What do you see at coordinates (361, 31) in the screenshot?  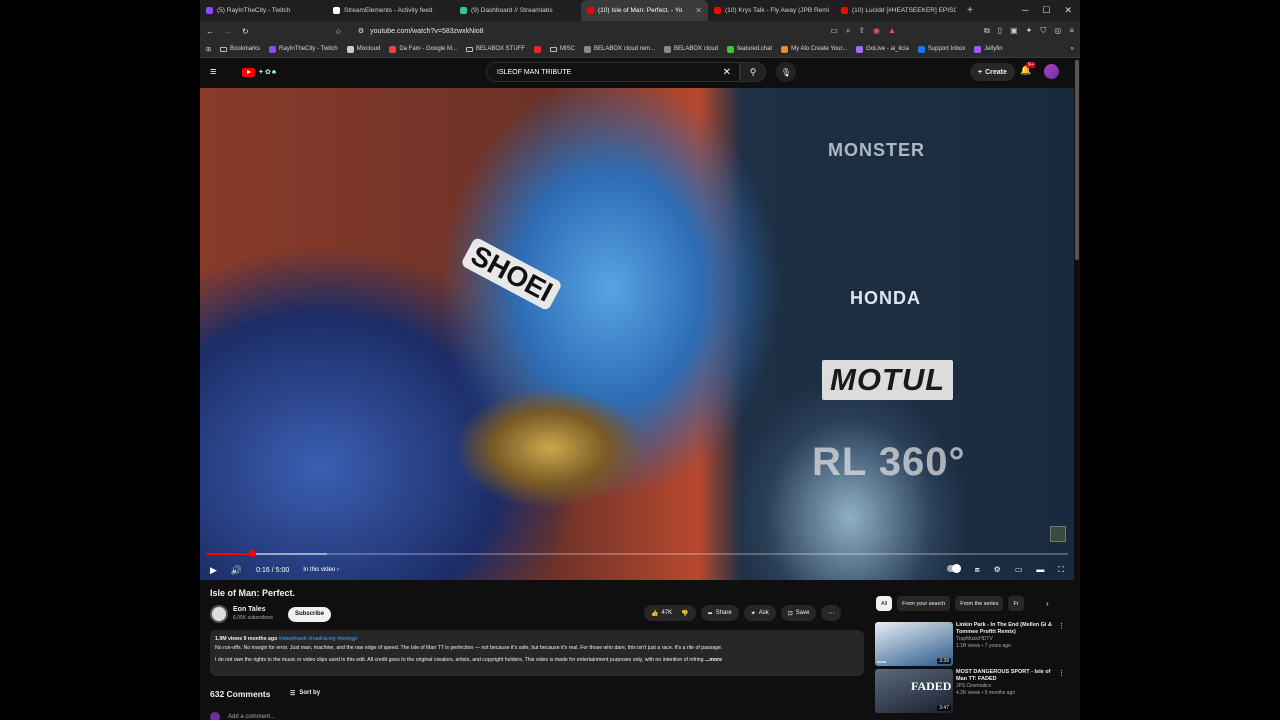 I see `site-info-icon: ⚙` at bounding box center [361, 31].